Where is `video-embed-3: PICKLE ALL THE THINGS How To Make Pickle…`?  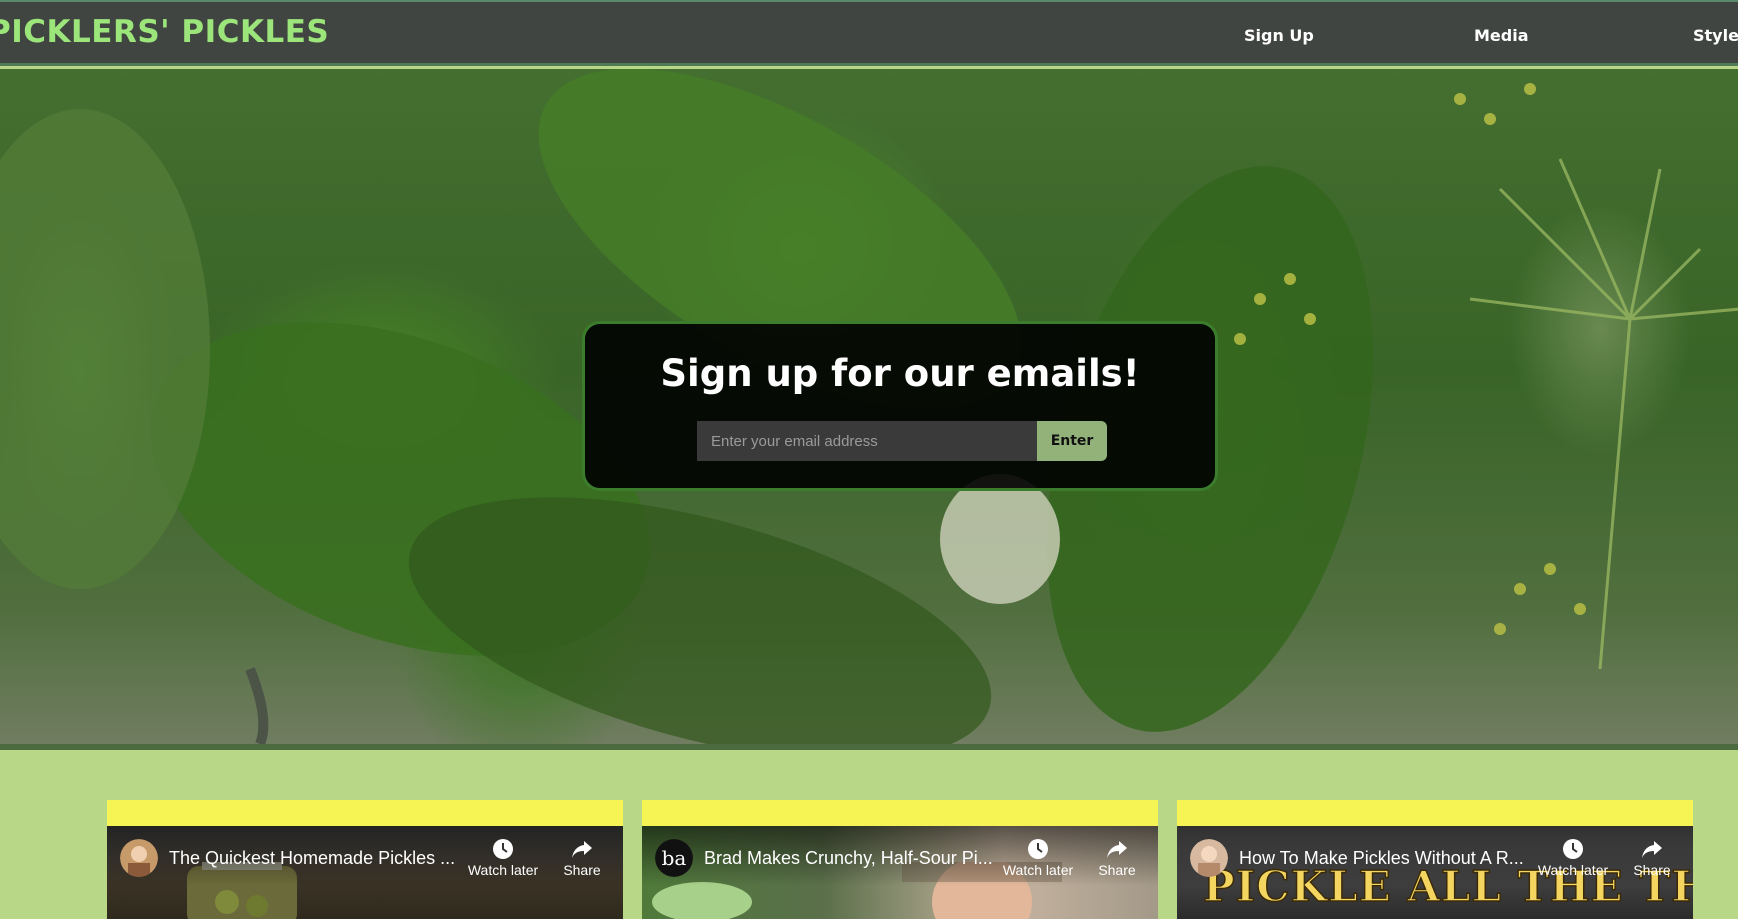
video-embed-3: PICKLE ALL THE THINGS How To Make Pickle… is located at coordinates (1435, 859).